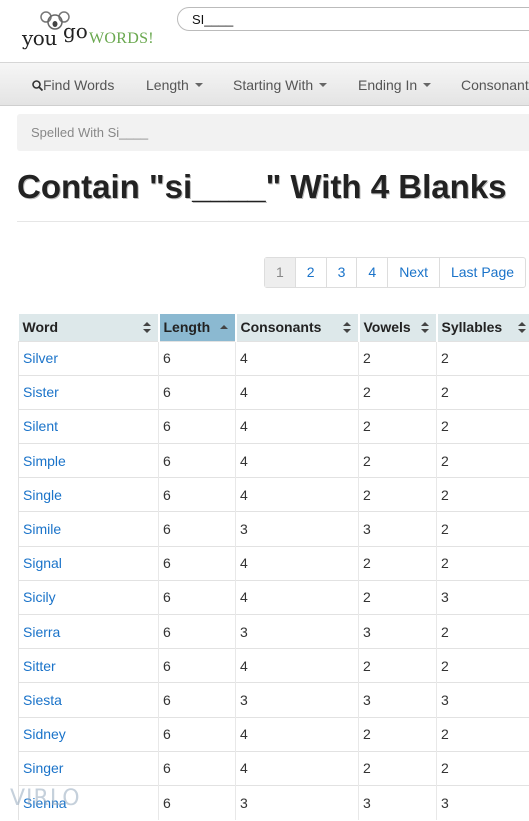  I want to click on column-header-syllables: Syllables, so click(482, 327).